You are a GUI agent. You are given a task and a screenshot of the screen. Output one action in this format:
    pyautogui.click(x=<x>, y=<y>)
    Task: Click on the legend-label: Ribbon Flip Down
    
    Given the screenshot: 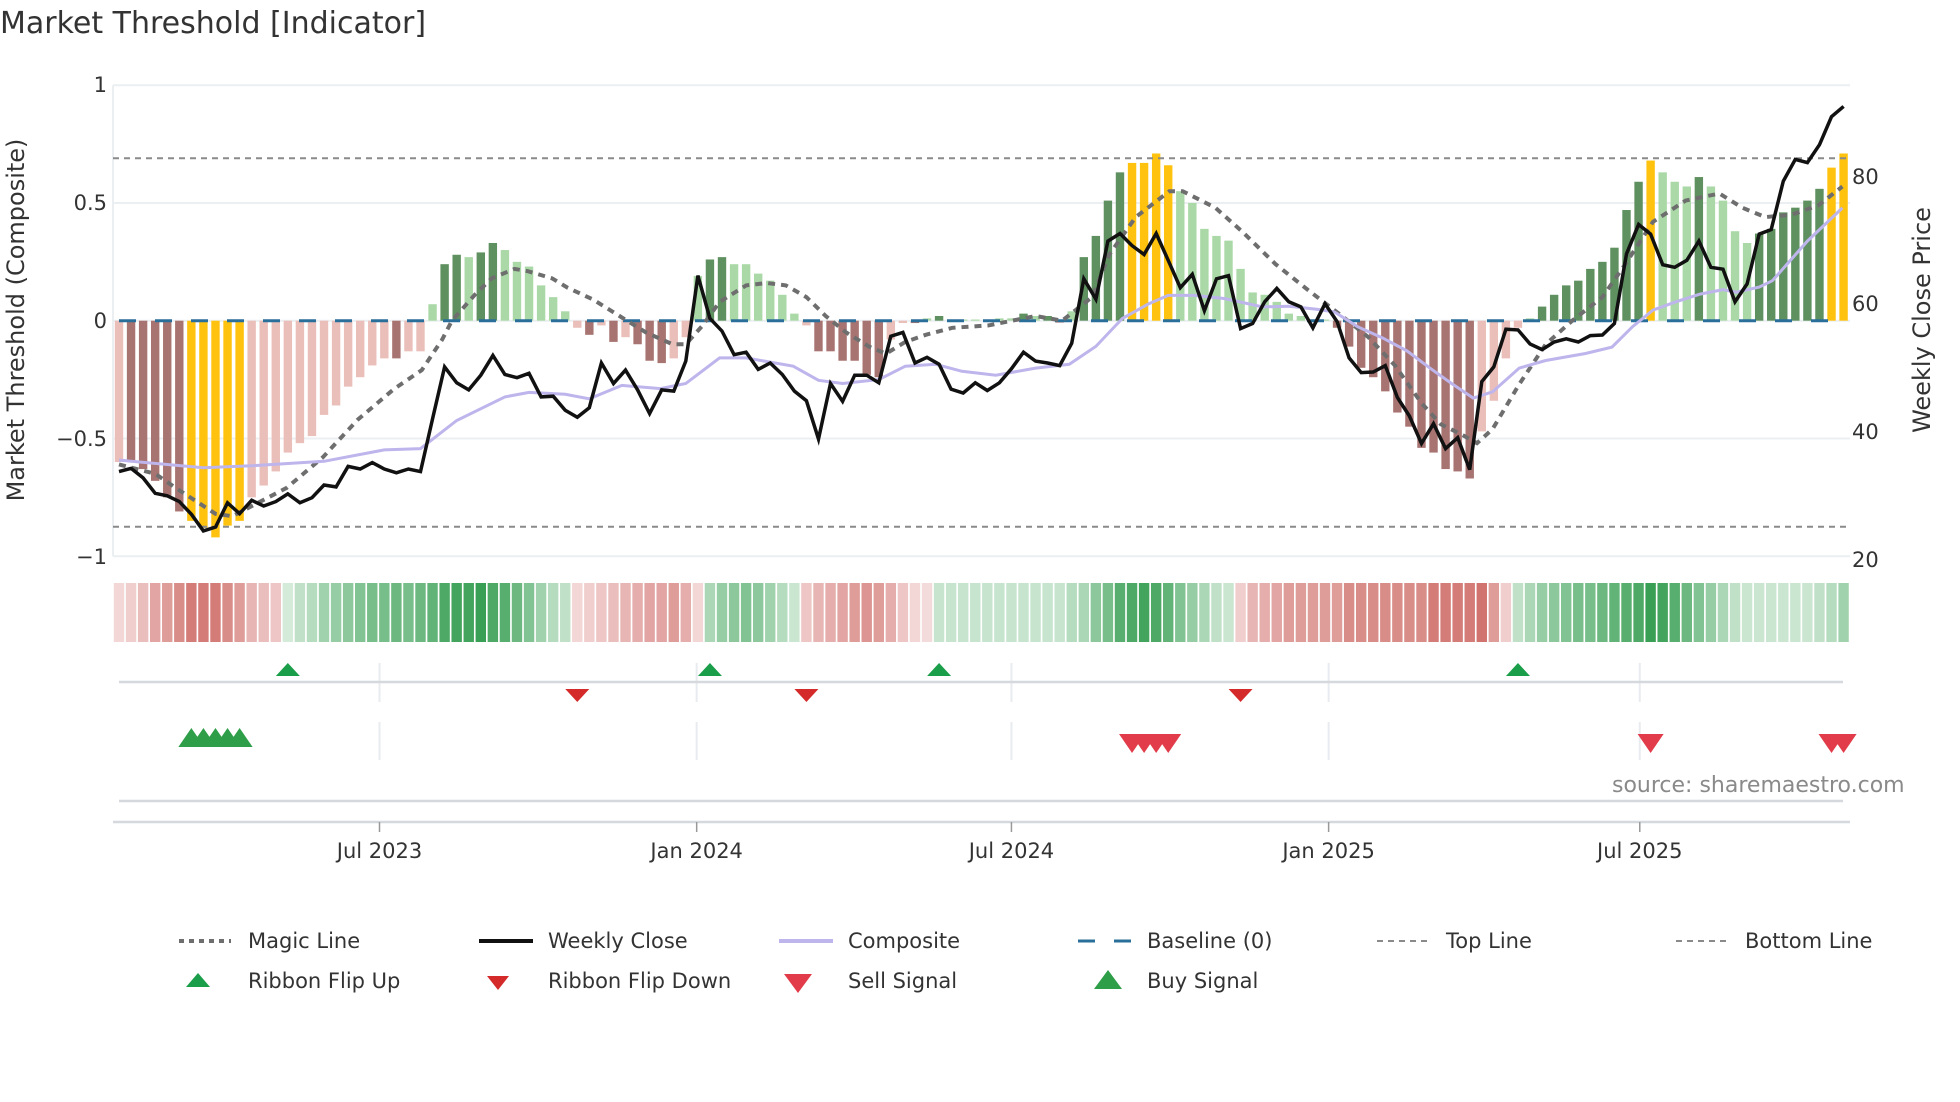 What is the action you would take?
    pyautogui.click(x=640, y=981)
    